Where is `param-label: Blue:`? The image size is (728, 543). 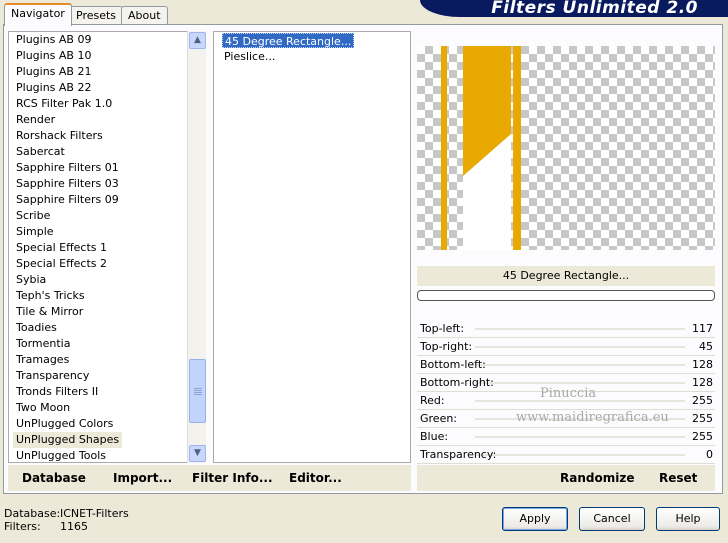 param-label: Blue: is located at coordinates (434, 436).